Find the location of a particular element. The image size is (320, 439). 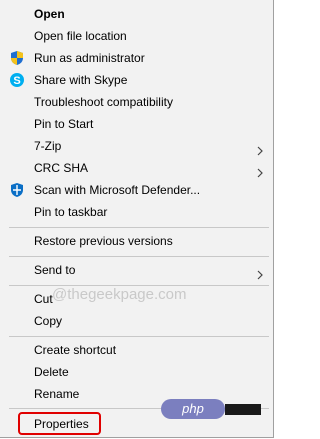

svg-text: S is located at coordinates (16, 81).